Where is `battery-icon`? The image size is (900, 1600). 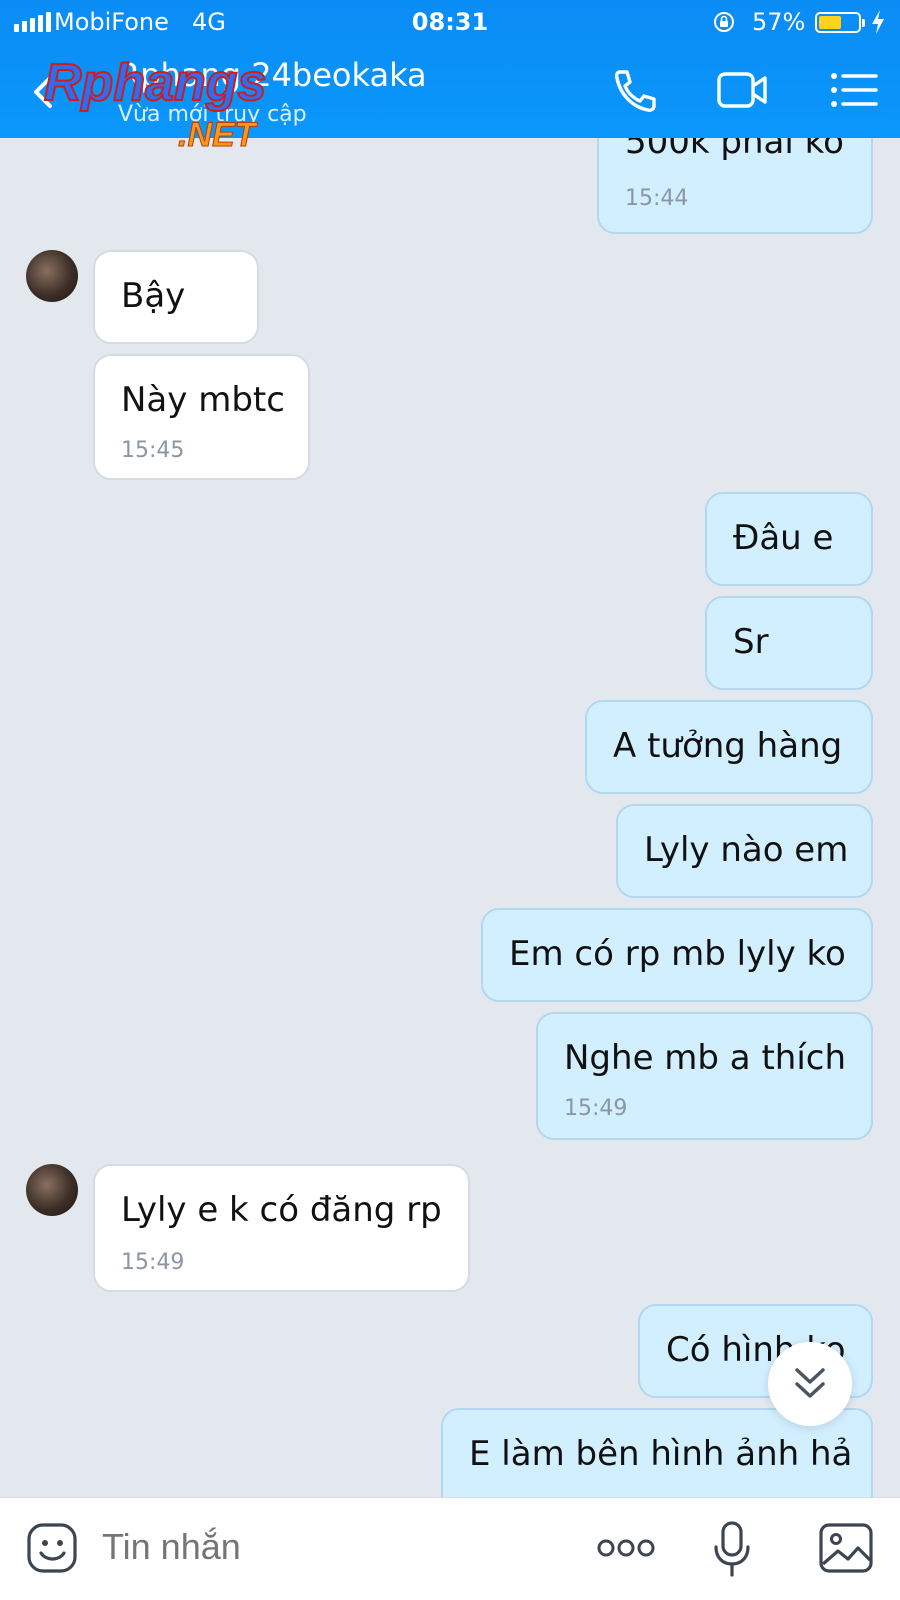 battery-icon is located at coordinates (840, 22).